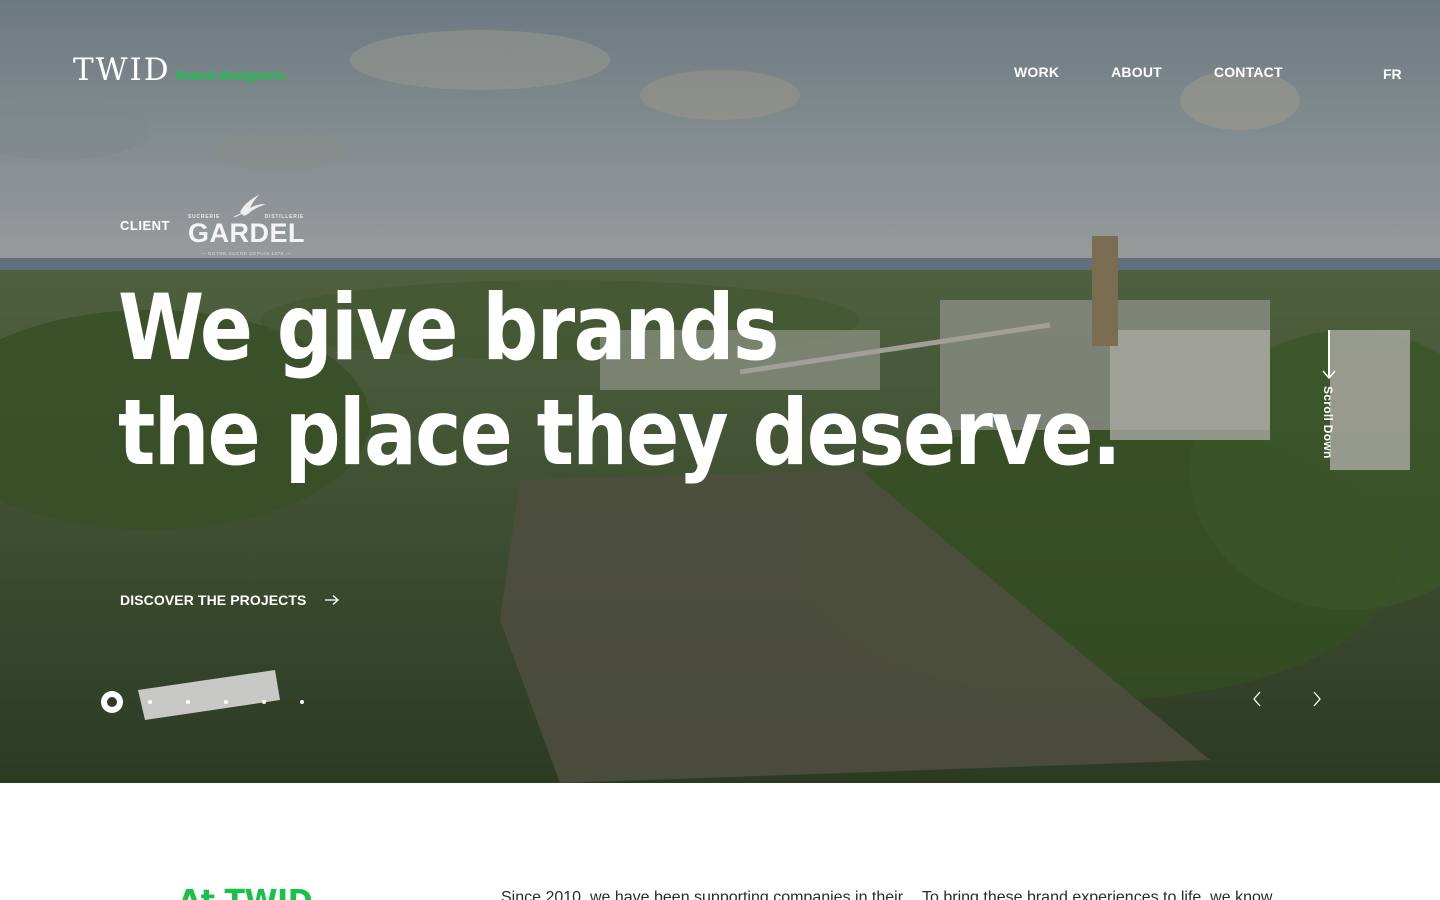 Image resolution: width=1440 pixels, height=900 pixels. What do you see at coordinates (246, 233) in the screenshot?
I see `client-logo-name: GARDEL` at bounding box center [246, 233].